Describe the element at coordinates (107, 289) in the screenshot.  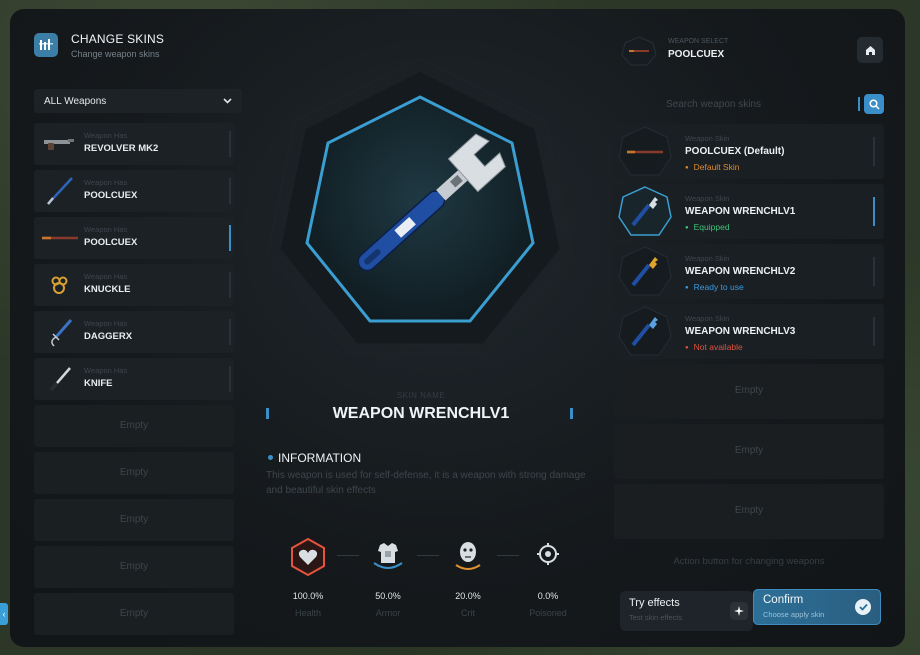
I see `weapon-name: KNUCKLE` at that location.